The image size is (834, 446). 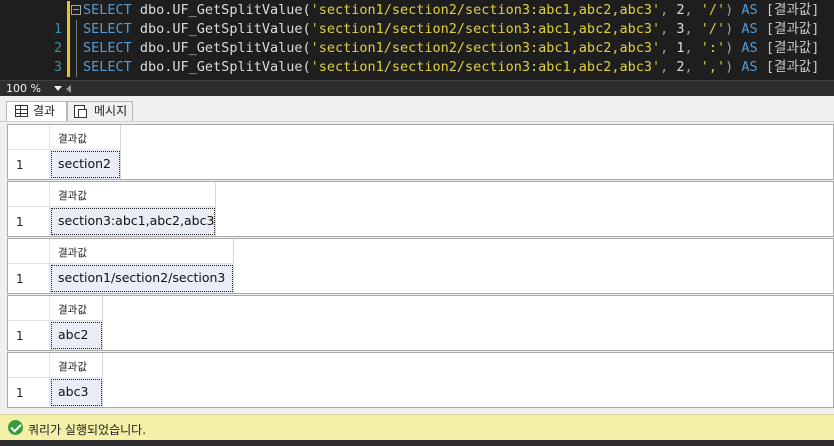 I want to click on message-icon, so click(x=80, y=111).